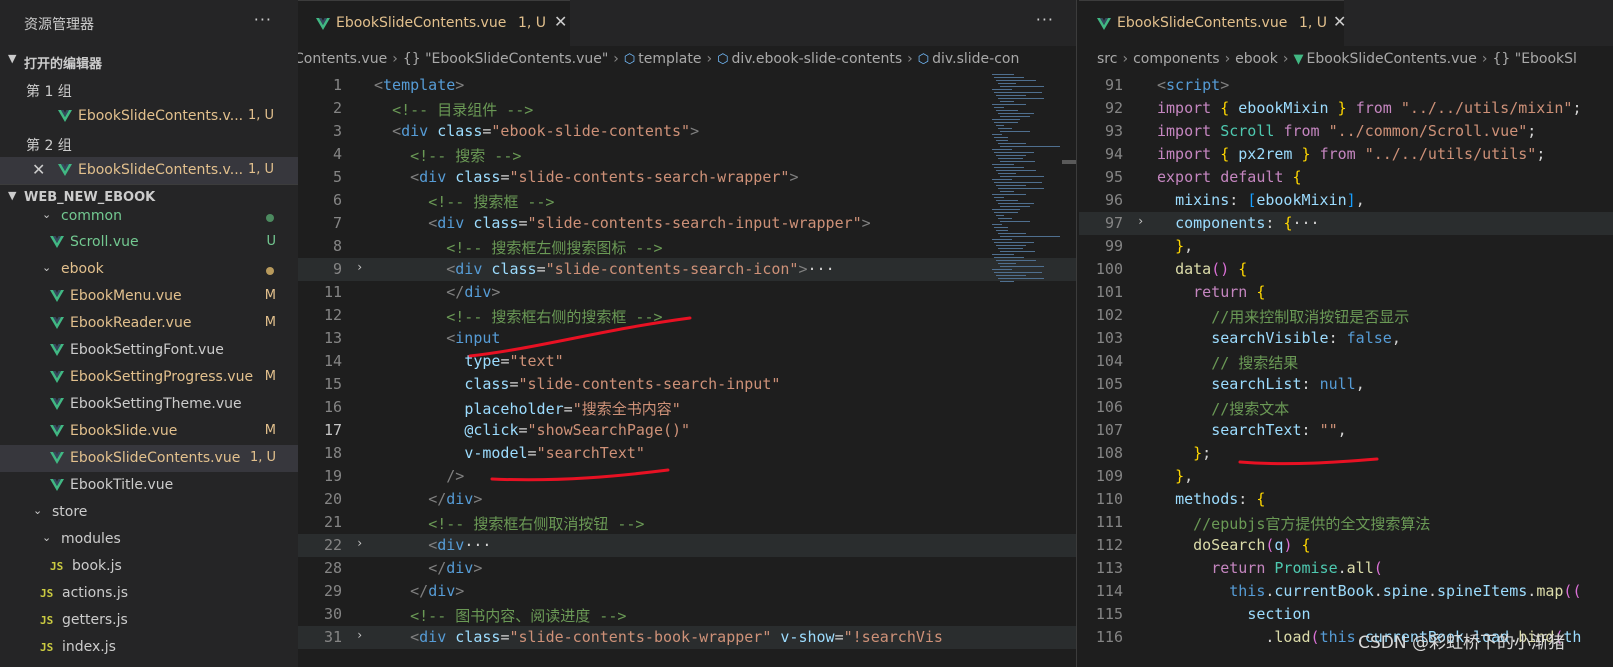  What do you see at coordinates (149, 296) in the screenshot?
I see `tree-file: EbookMenu.vue M` at bounding box center [149, 296].